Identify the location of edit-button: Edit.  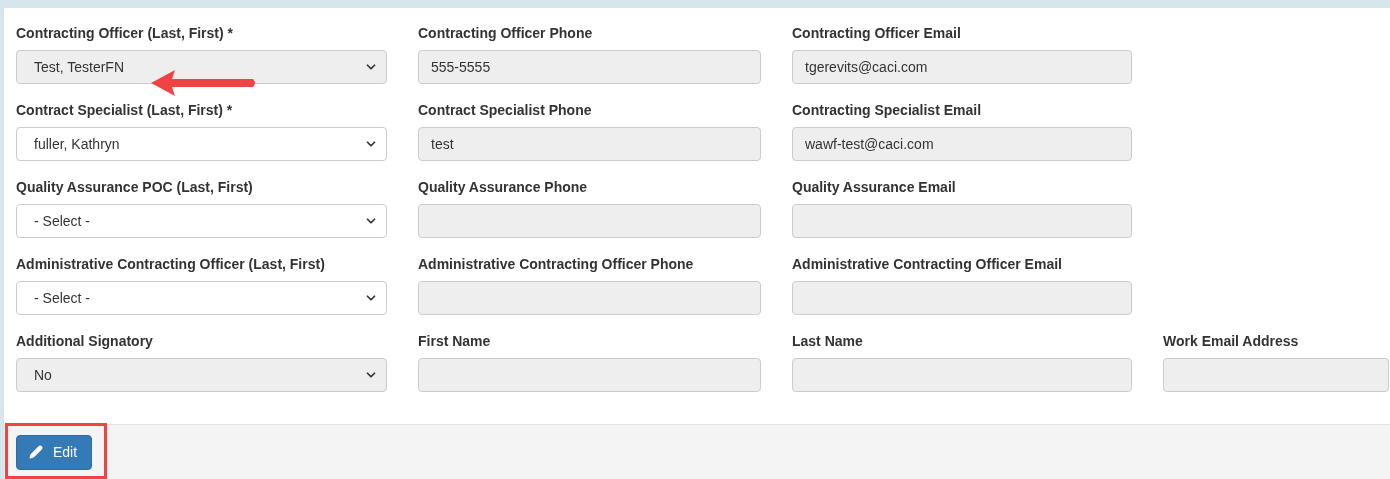
(54, 452).